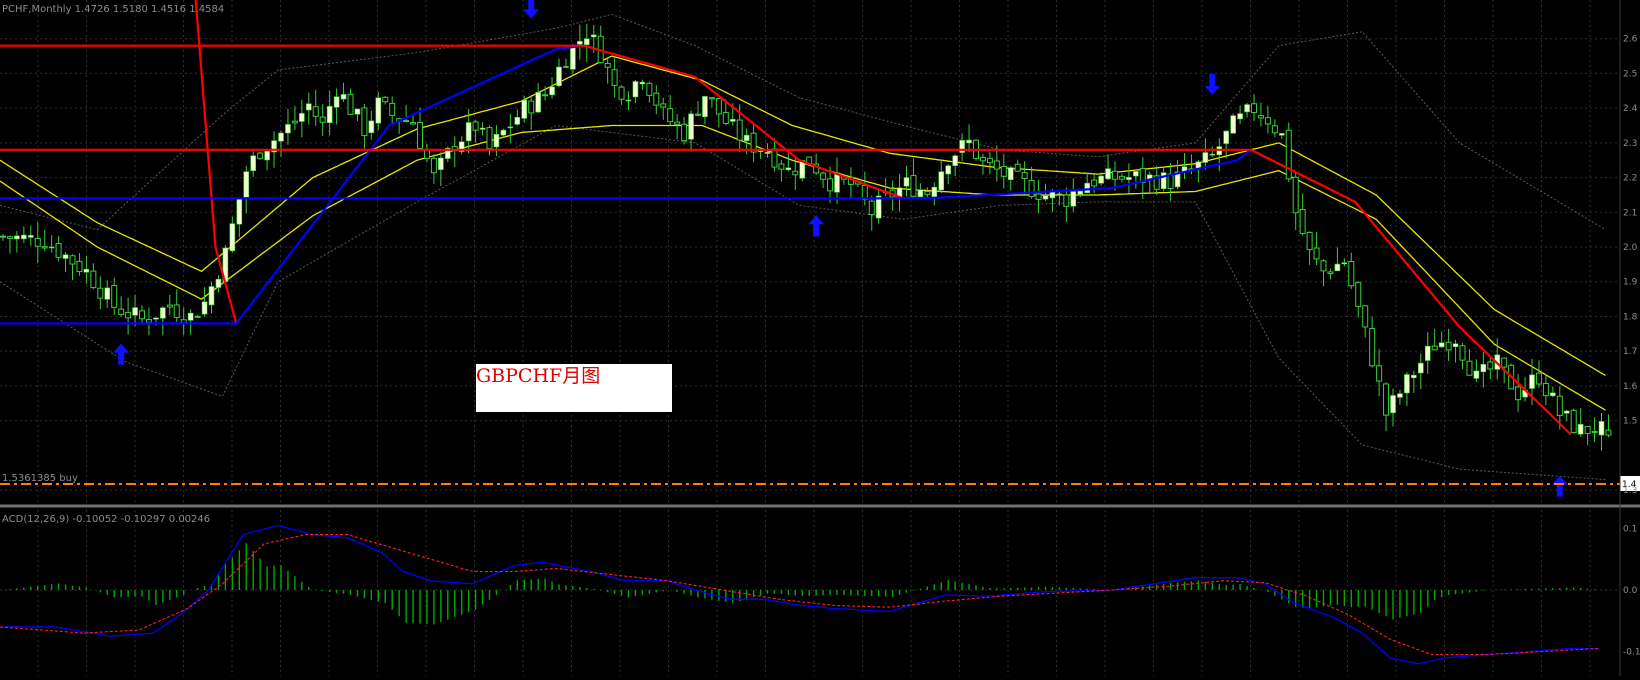 The width and height of the screenshot is (1640, 680). What do you see at coordinates (1630, 40) in the screenshot?
I see `y-tick-label: 2.6` at bounding box center [1630, 40].